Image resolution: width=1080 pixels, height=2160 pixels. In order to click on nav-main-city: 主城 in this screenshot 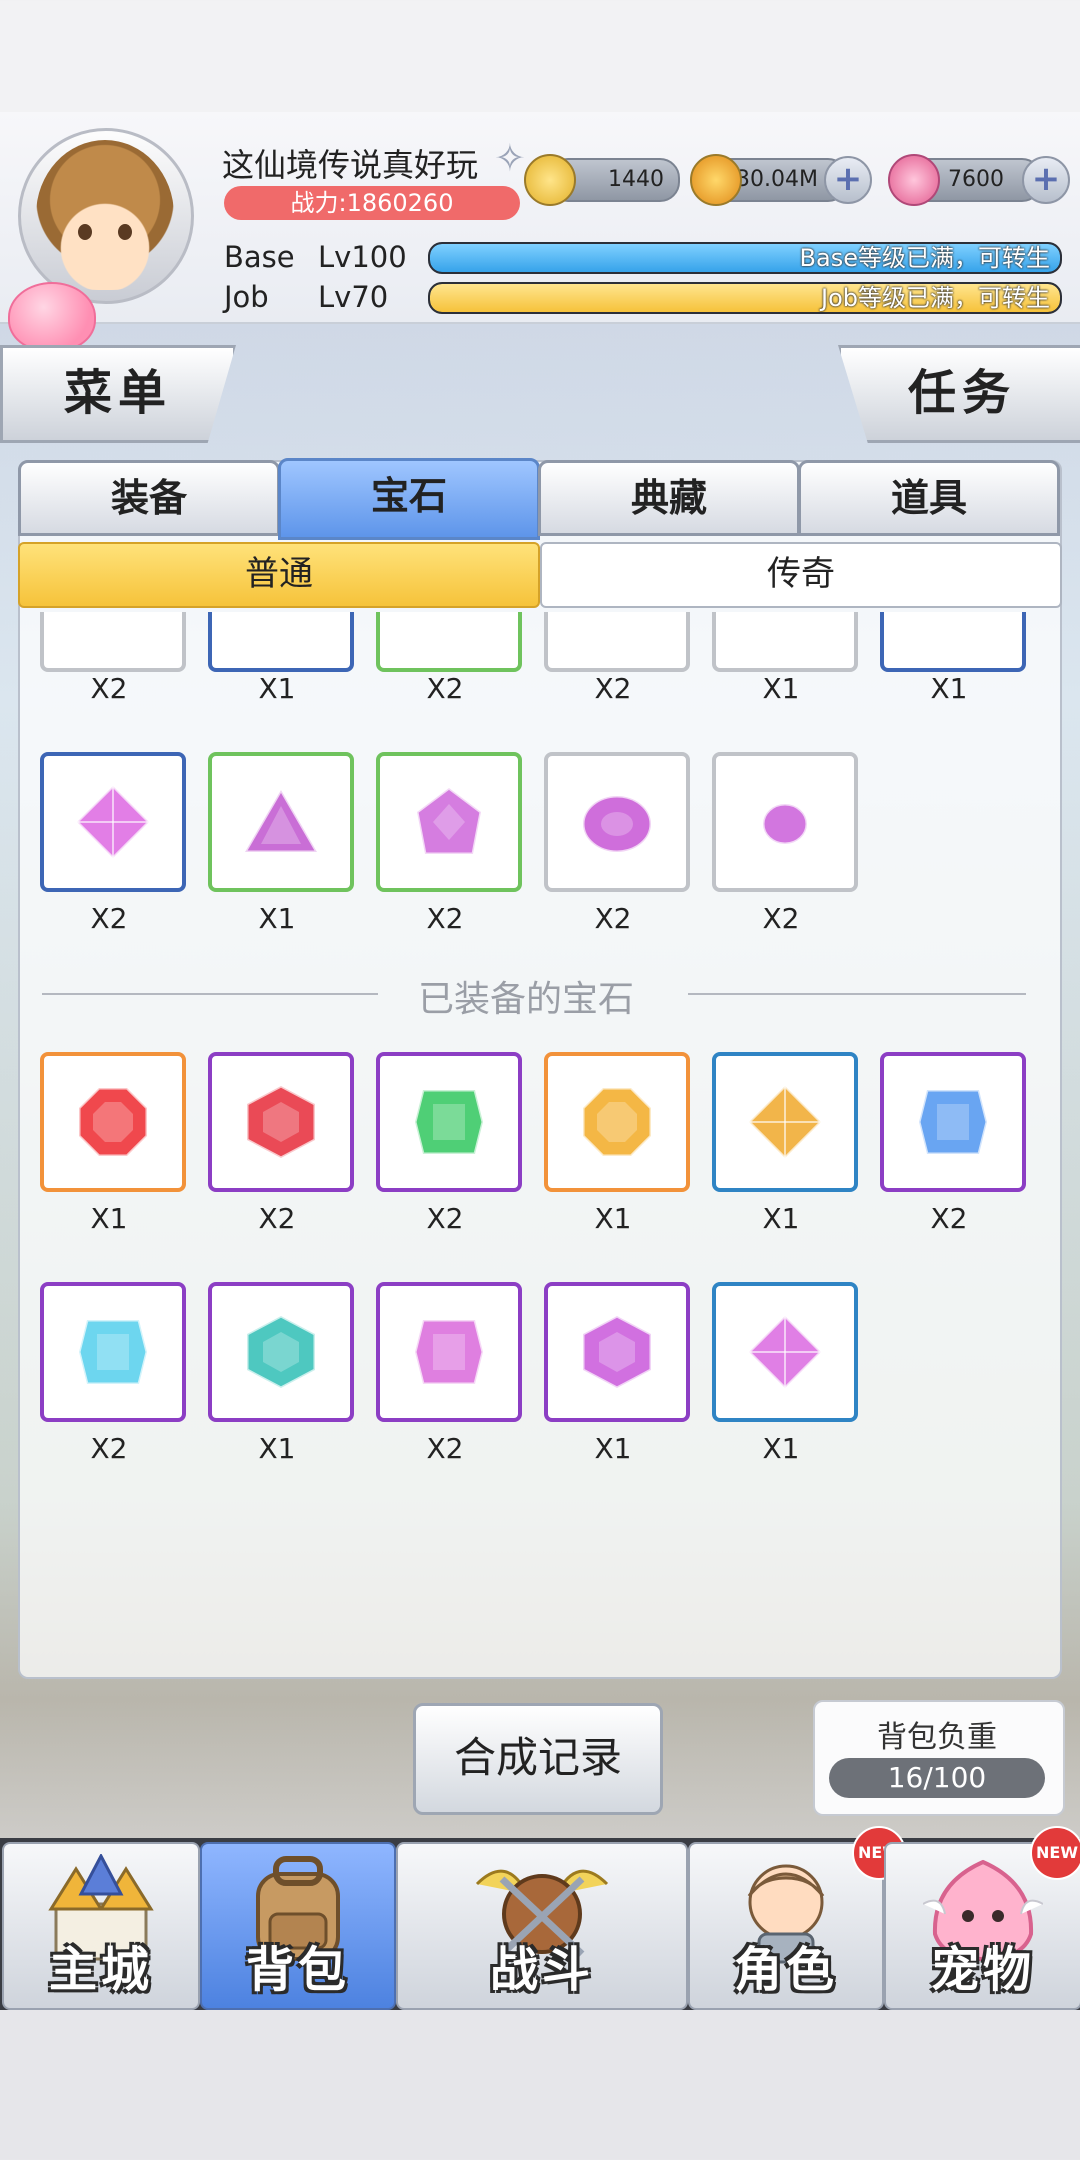, I will do `click(101, 1926)`.